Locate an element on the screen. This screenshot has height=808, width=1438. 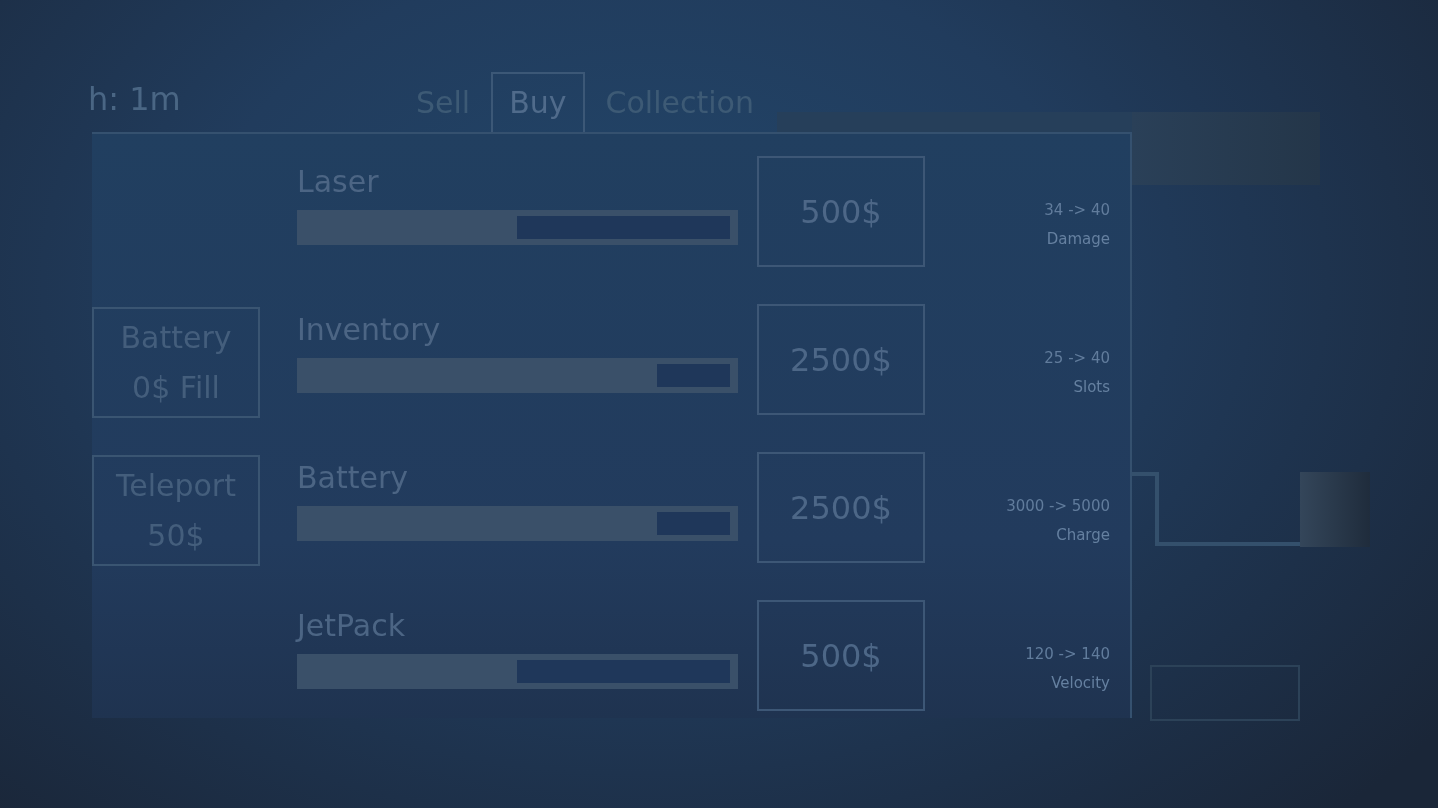
stat-change: 34 -> 40 is located at coordinates (1077, 210).